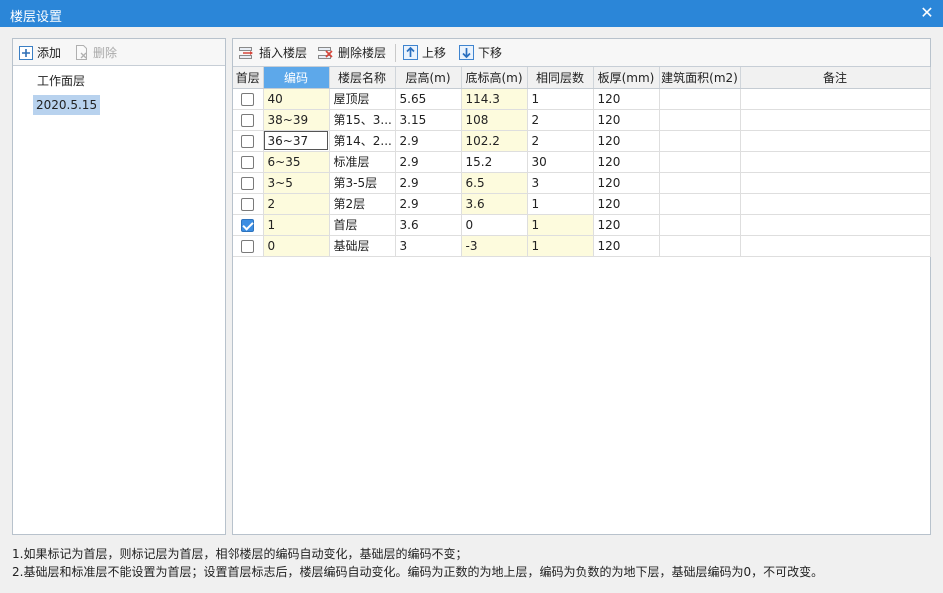 The width and height of the screenshot is (943, 593). What do you see at coordinates (494, 204) in the screenshot?
I see `bottom-elevation-cell: 3.6` at bounding box center [494, 204].